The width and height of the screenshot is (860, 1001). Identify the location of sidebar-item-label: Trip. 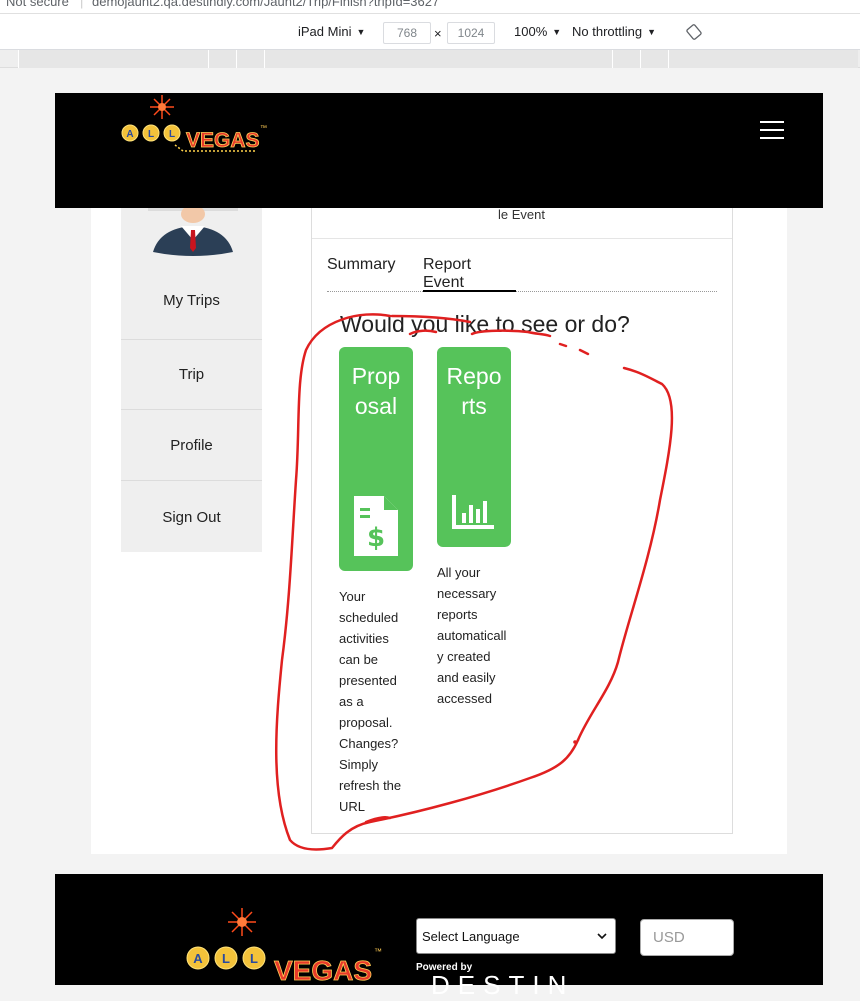
(191, 374).